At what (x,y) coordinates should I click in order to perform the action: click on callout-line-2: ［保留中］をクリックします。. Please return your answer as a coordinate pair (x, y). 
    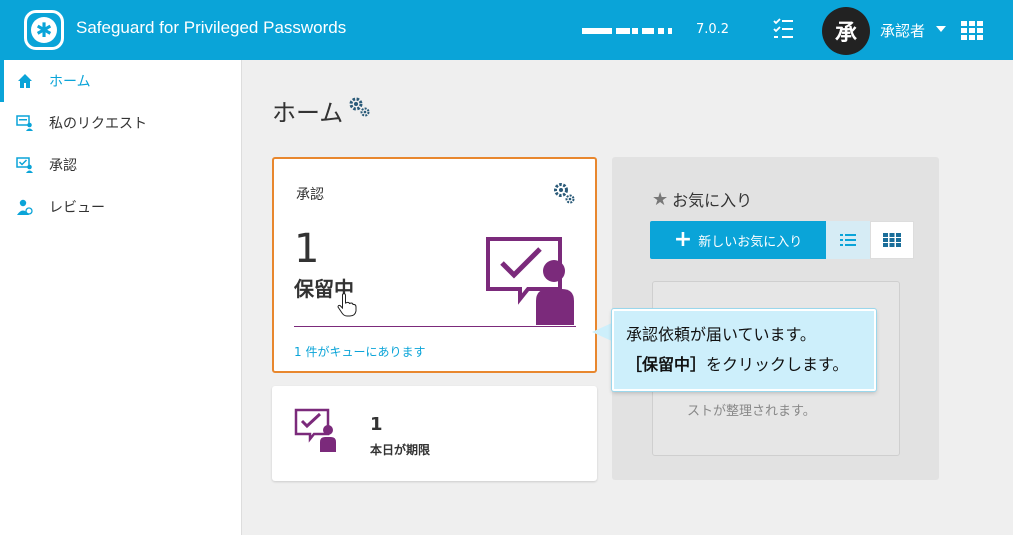
    Looking at the image, I should click on (737, 363).